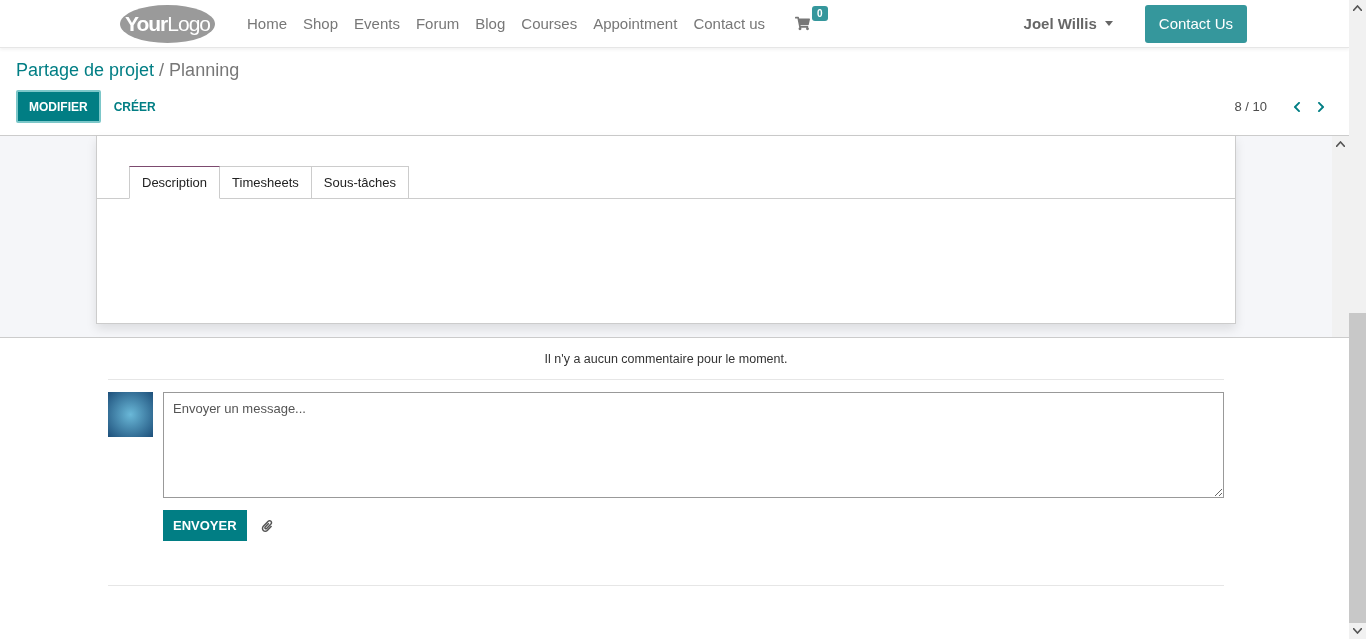 Image resolution: width=1366 pixels, height=639 pixels. I want to click on cart-count: 0, so click(820, 13).